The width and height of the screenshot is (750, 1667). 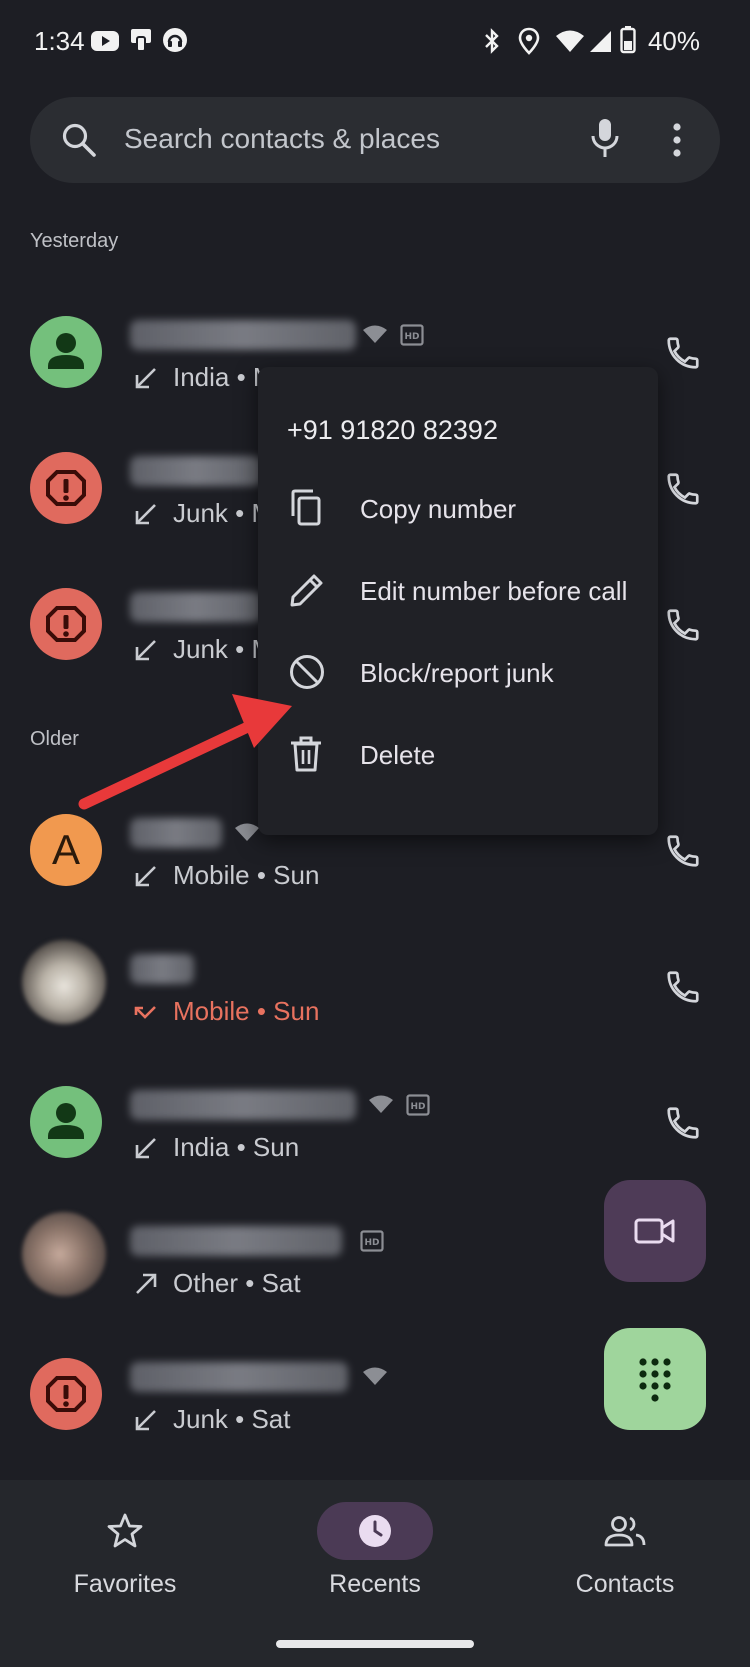 What do you see at coordinates (375, 42) in the screenshot?
I see `status-bar: 1:34 40%` at bounding box center [375, 42].